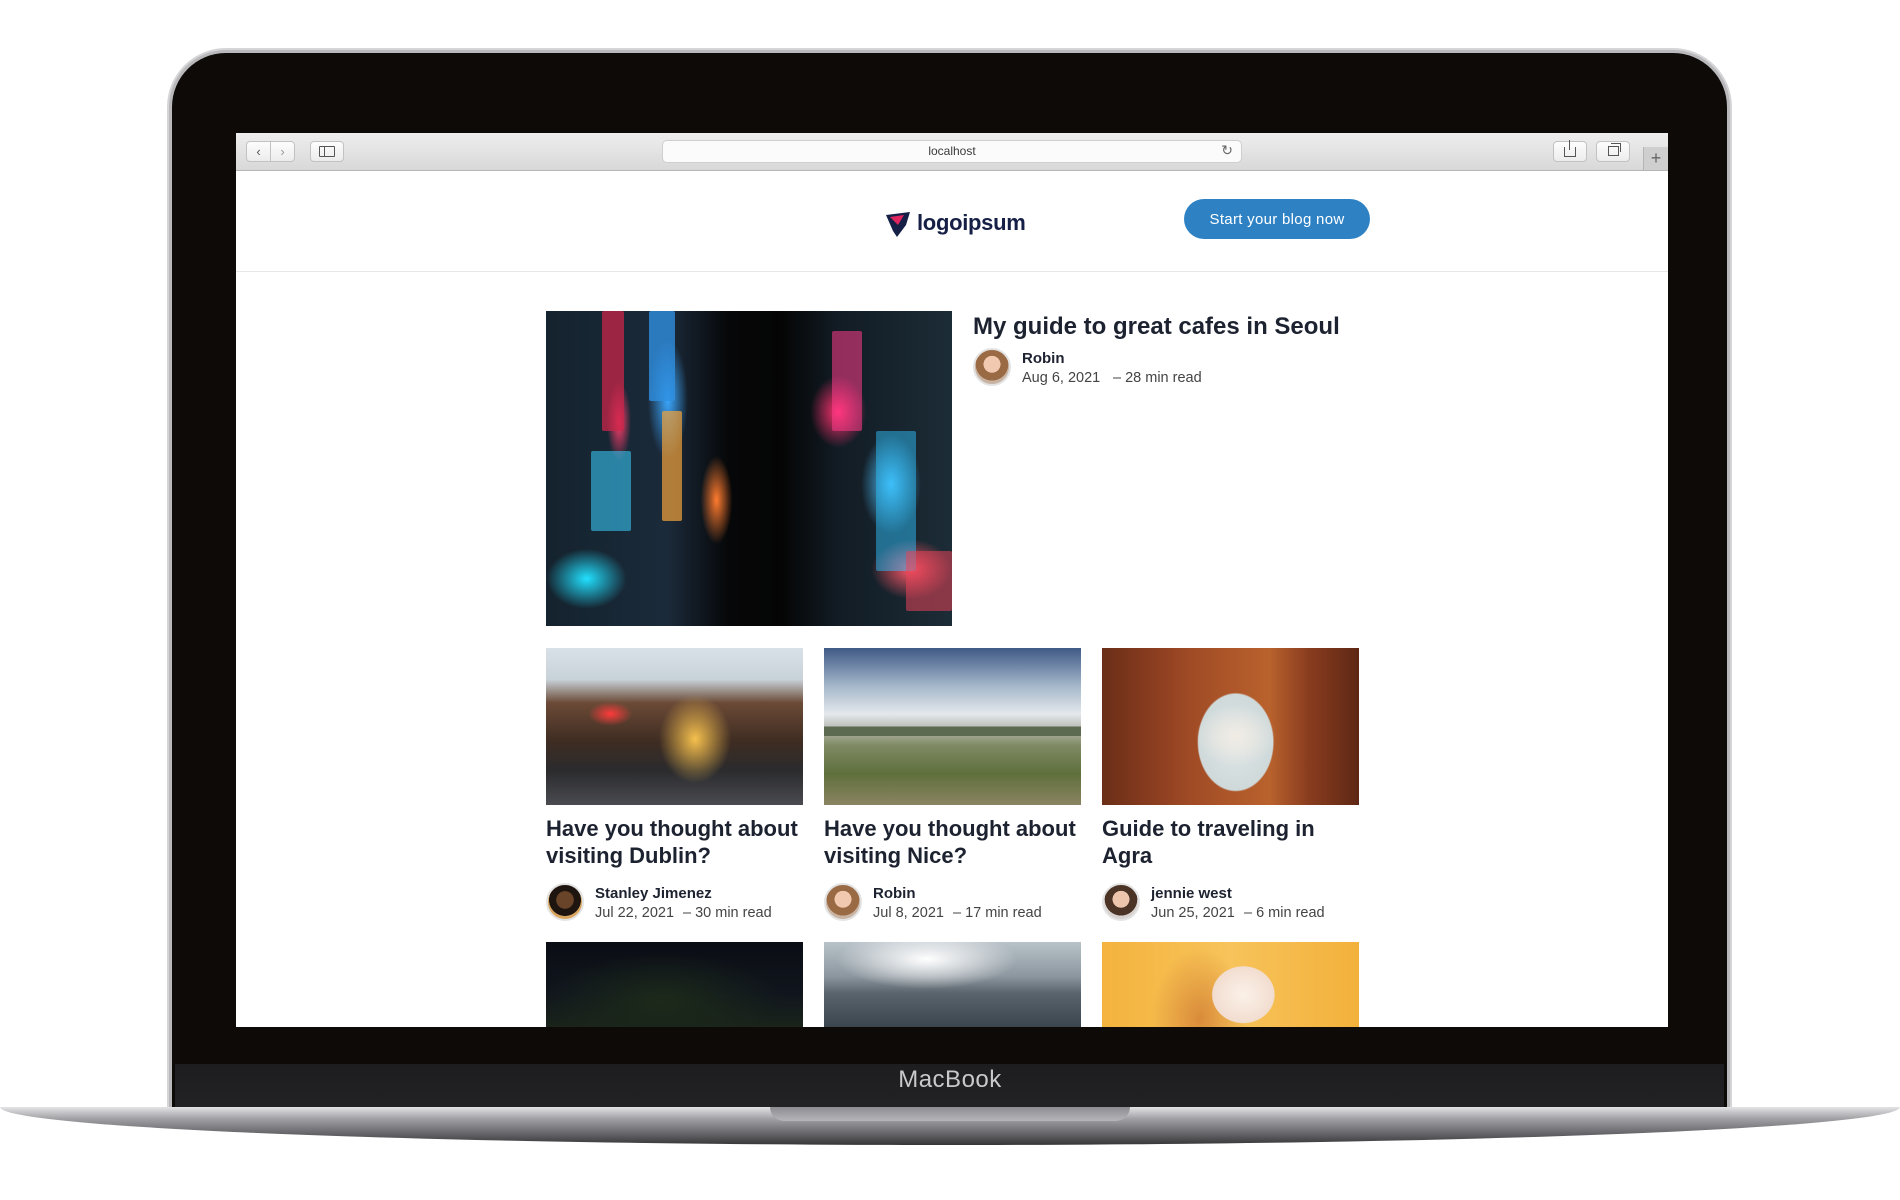 This screenshot has width=1900, height=1200. What do you see at coordinates (1570, 148) in the screenshot?
I see `share-icon` at bounding box center [1570, 148].